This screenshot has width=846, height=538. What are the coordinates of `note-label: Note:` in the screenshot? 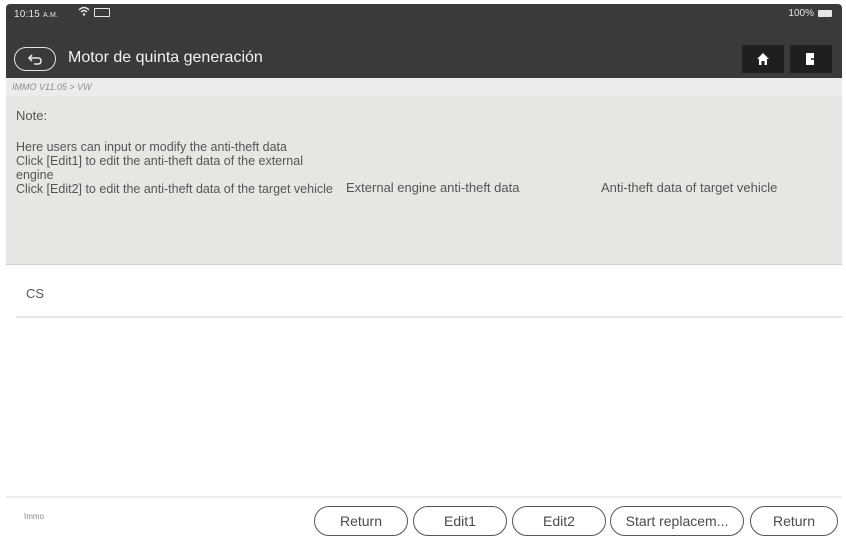 It's located at (32, 115).